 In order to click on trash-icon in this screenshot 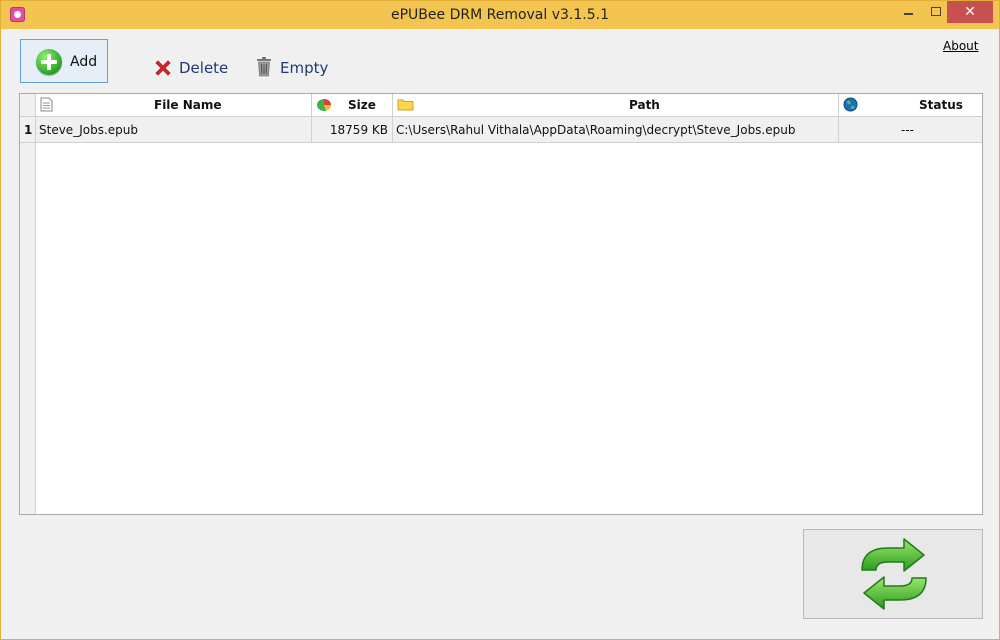, I will do `click(264, 67)`.